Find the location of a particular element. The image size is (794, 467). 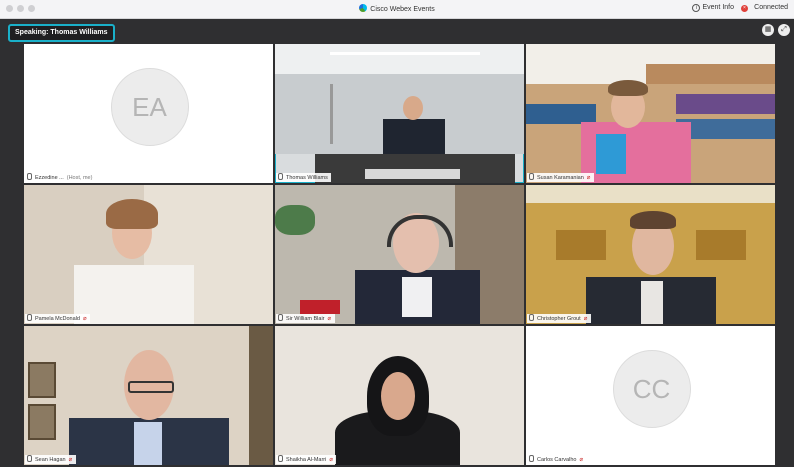

participant-name: Sir William Blair is located at coordinates (305, 319).